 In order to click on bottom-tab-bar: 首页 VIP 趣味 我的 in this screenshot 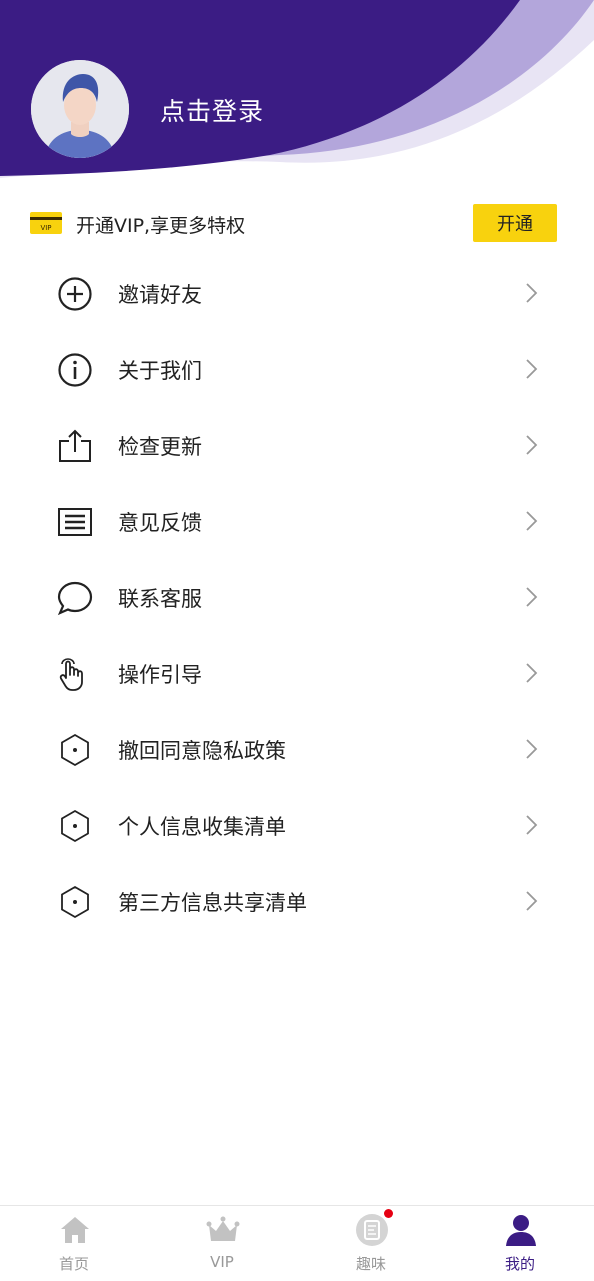, I will do `click(297, 1243)`.